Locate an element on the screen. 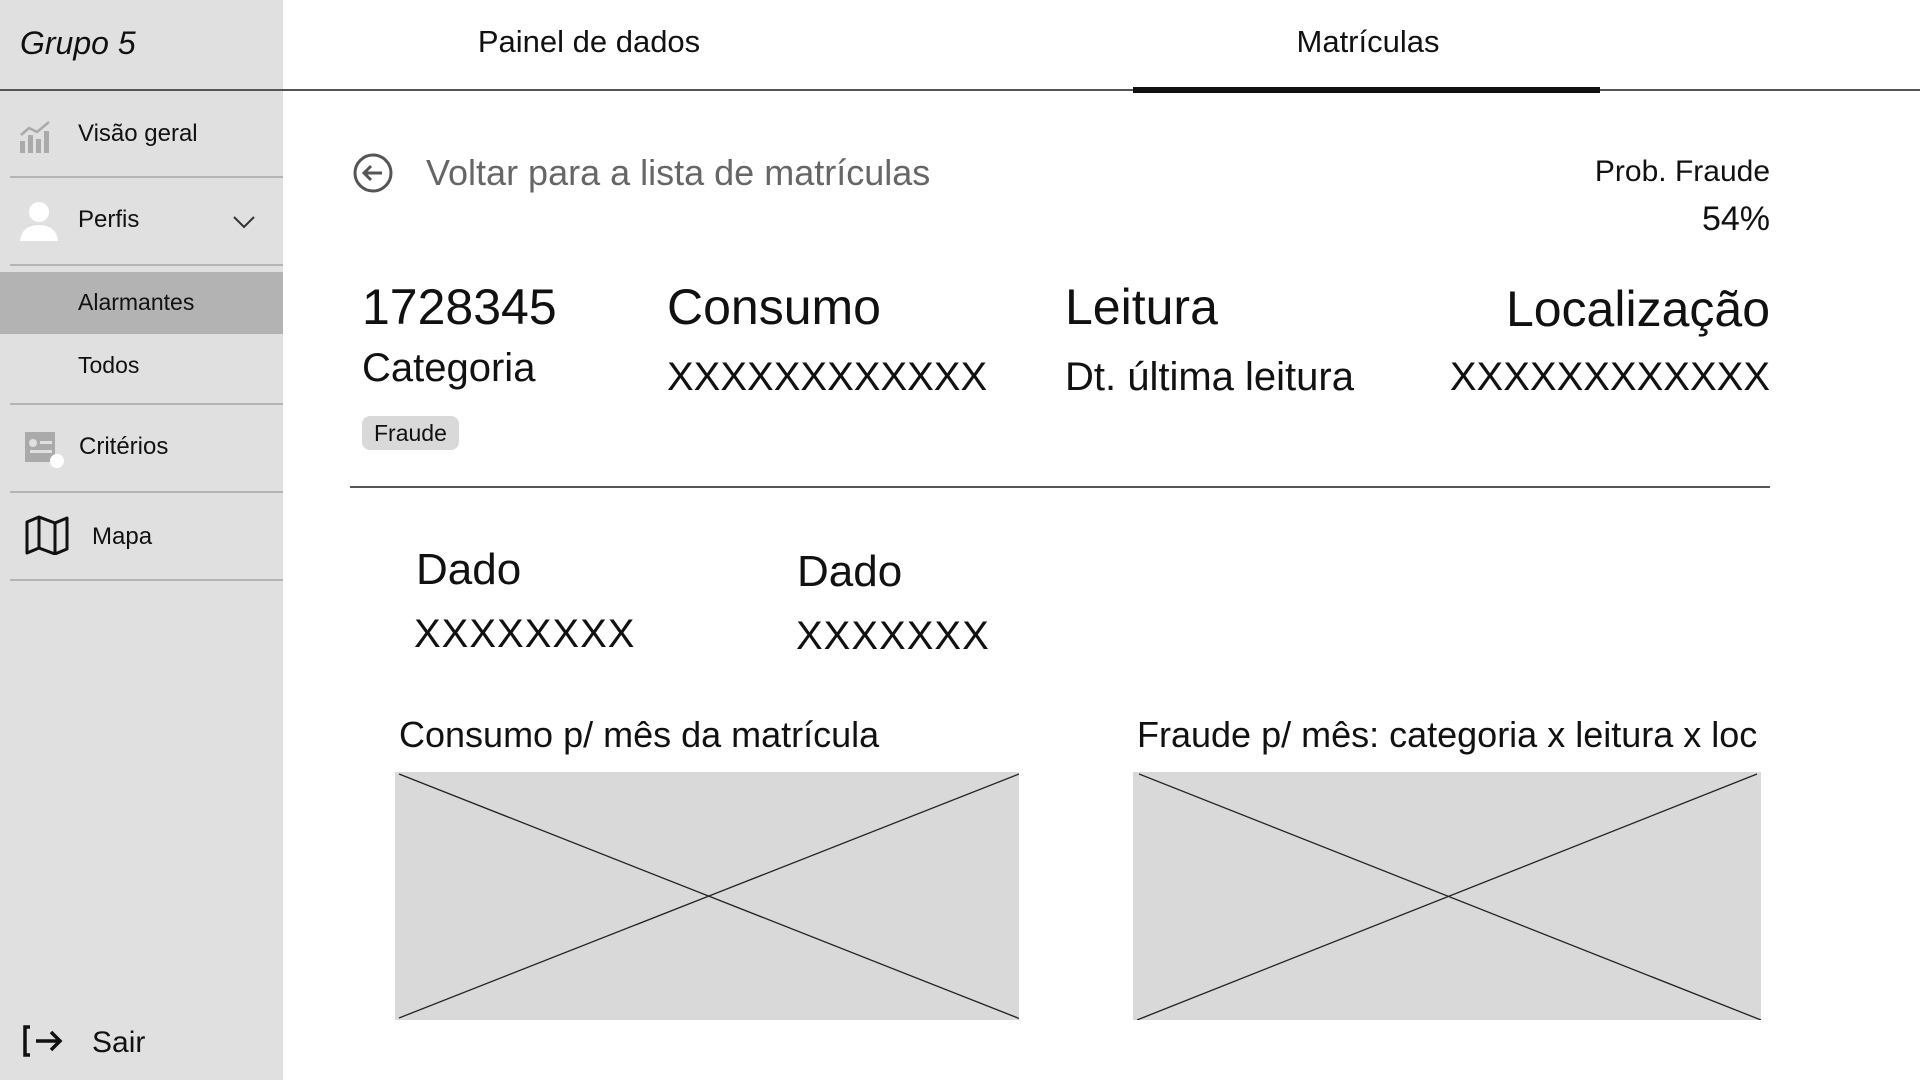  fraud-probability-label: Prob. Fraude is located at coordinates (1682, 171).